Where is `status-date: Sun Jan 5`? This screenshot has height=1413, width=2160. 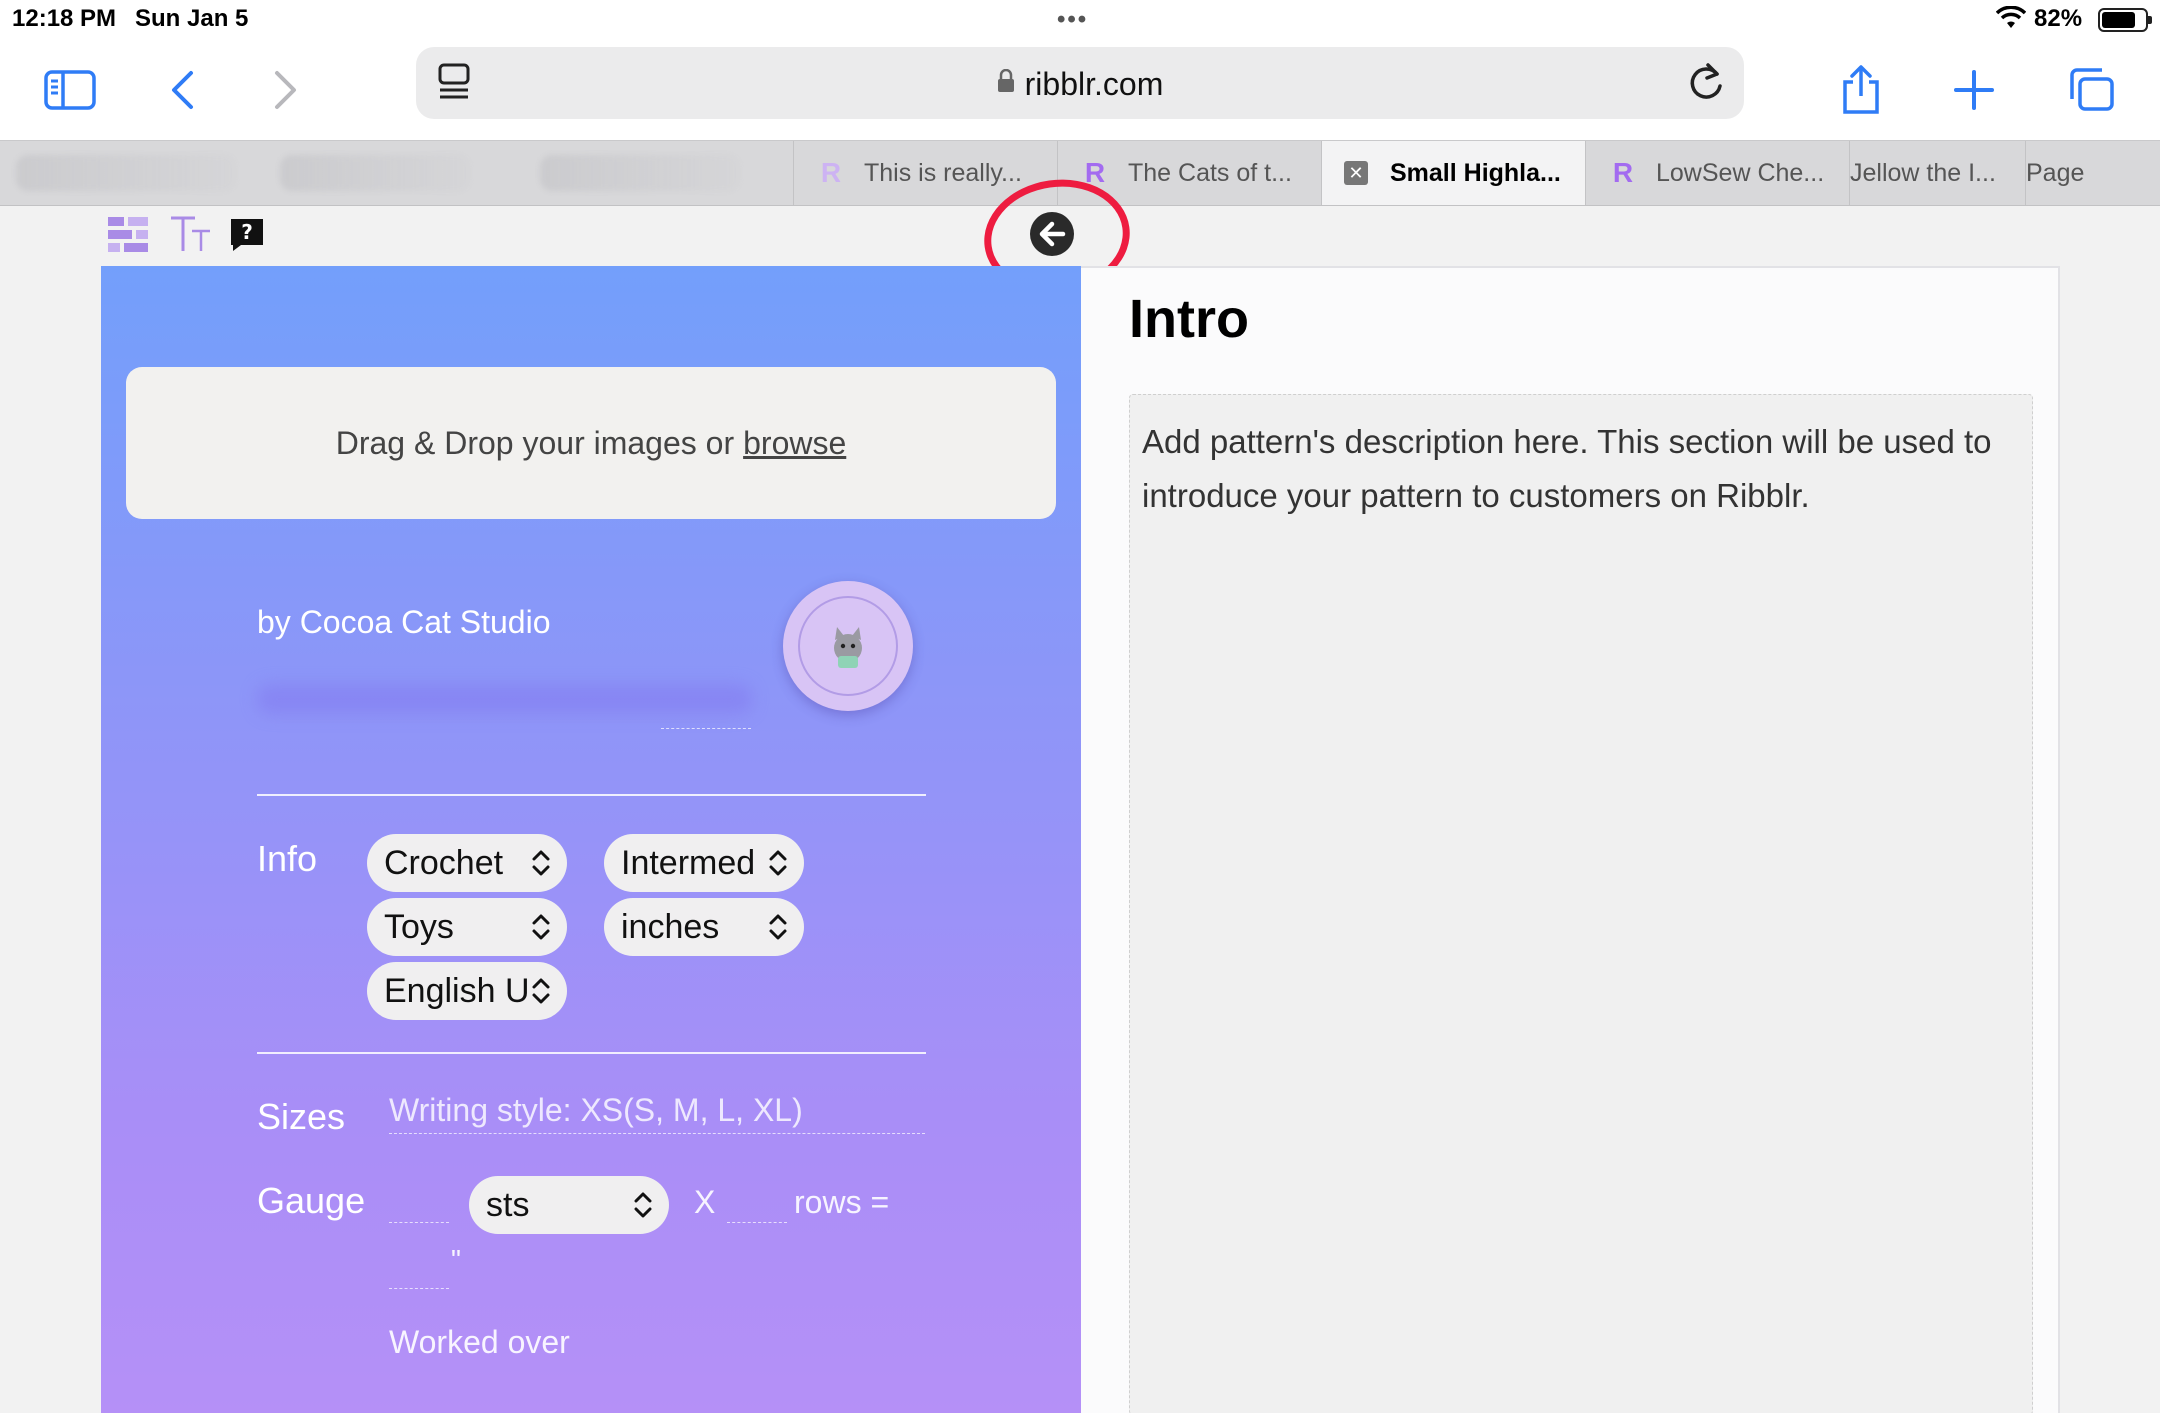 status-date: Sun Jan 5 is located at coordinates (192, 18).